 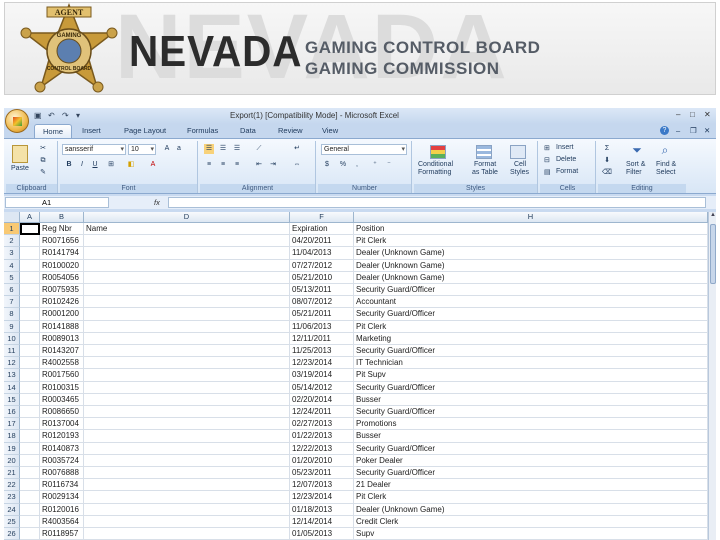 What do you see at coordinates (209, 149) in the screenshot?
I see `align-top-icon: ☰` at bounding box center [209, 149].